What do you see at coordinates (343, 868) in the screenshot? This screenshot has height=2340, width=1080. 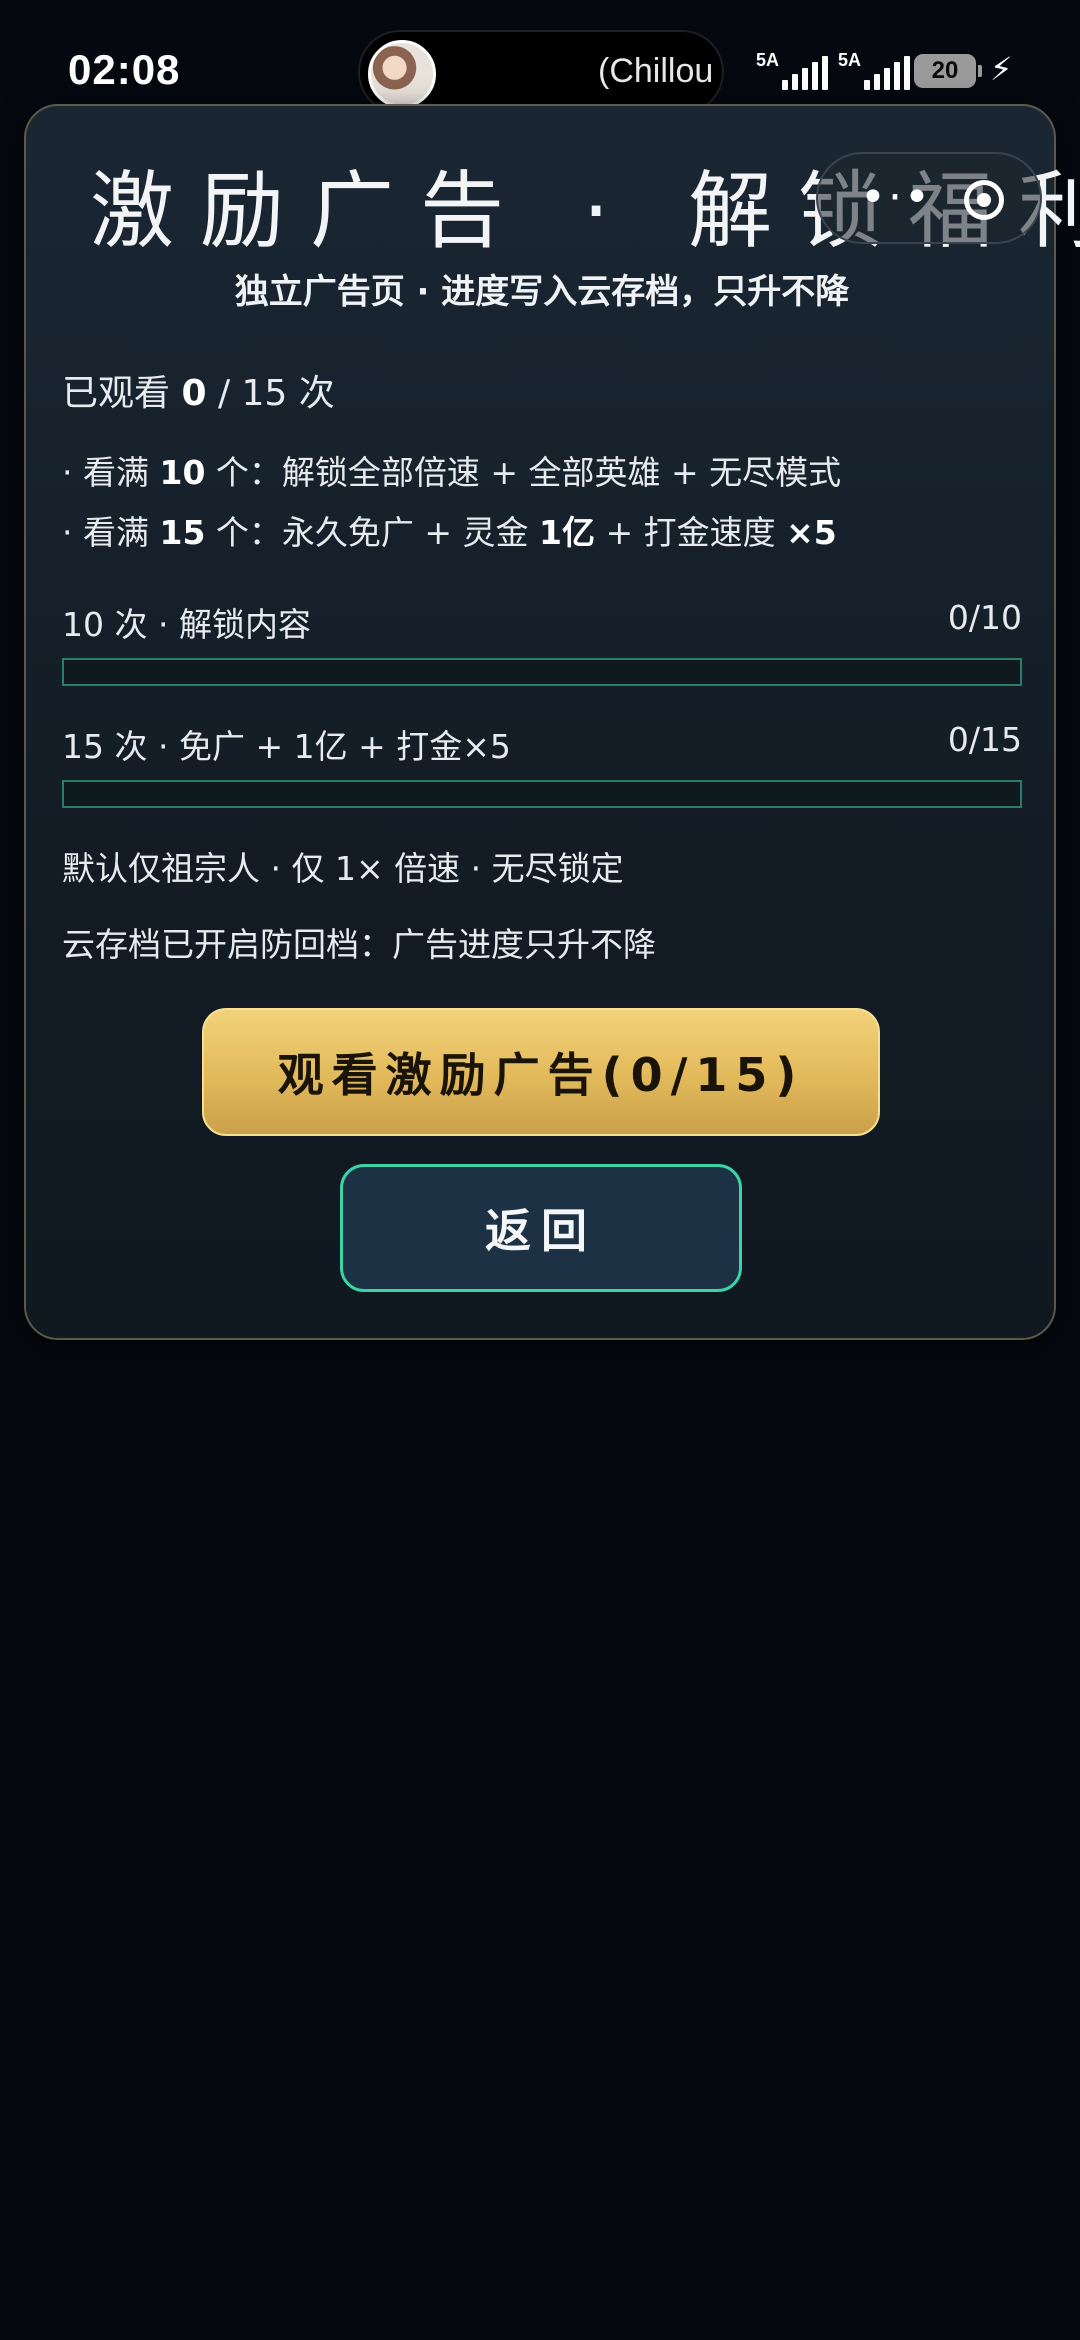 I see `default-status-note: 默认仅祖宗人 · 仅 1× 倍速 · 无尽锁定` at bounding box center [343, 868].